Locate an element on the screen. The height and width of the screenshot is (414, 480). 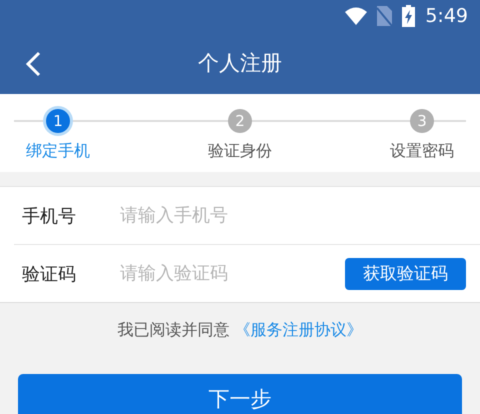
wifi-icon is located at coordinates (356, 16).